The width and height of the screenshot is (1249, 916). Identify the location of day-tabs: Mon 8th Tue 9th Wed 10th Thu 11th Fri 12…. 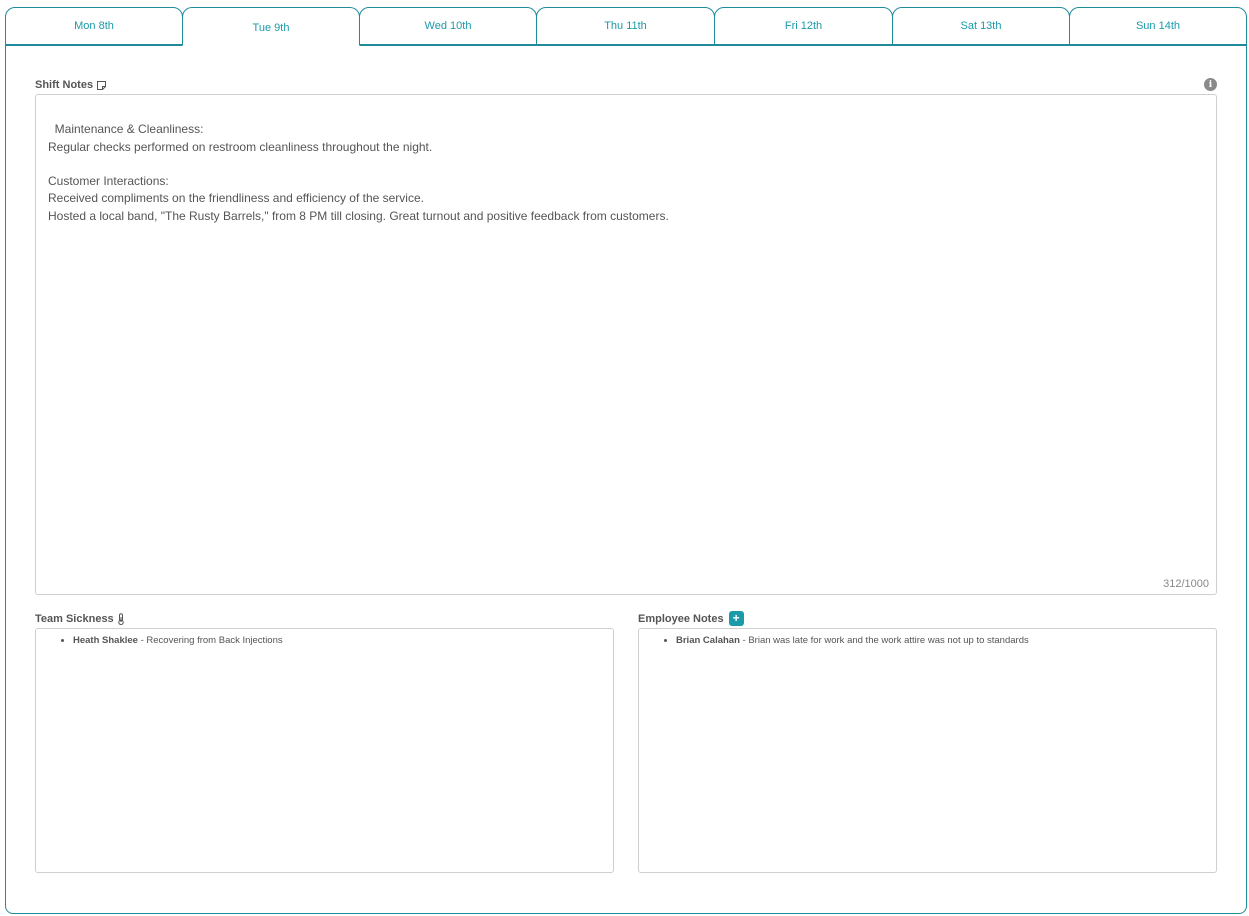
(626, 26).